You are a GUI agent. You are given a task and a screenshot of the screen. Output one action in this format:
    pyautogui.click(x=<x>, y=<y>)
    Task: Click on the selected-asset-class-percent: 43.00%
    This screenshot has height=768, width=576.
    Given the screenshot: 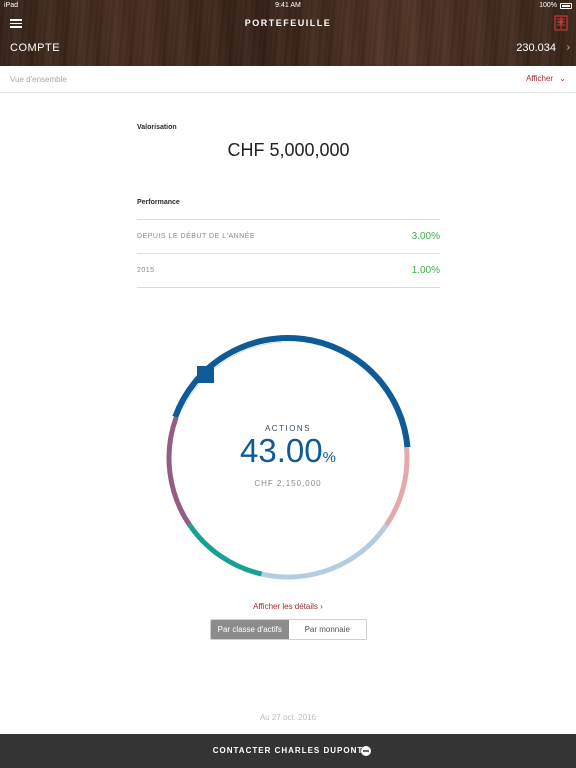 What is the action you would take?
    pyautogui.click(x=288, y=451)
    